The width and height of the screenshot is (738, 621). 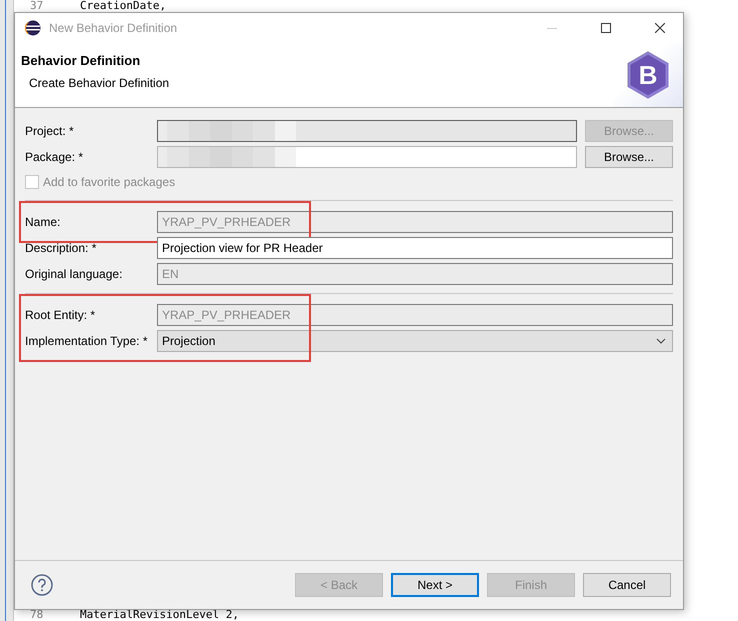 I want to click on help-icon, so click(x=42, y=585).